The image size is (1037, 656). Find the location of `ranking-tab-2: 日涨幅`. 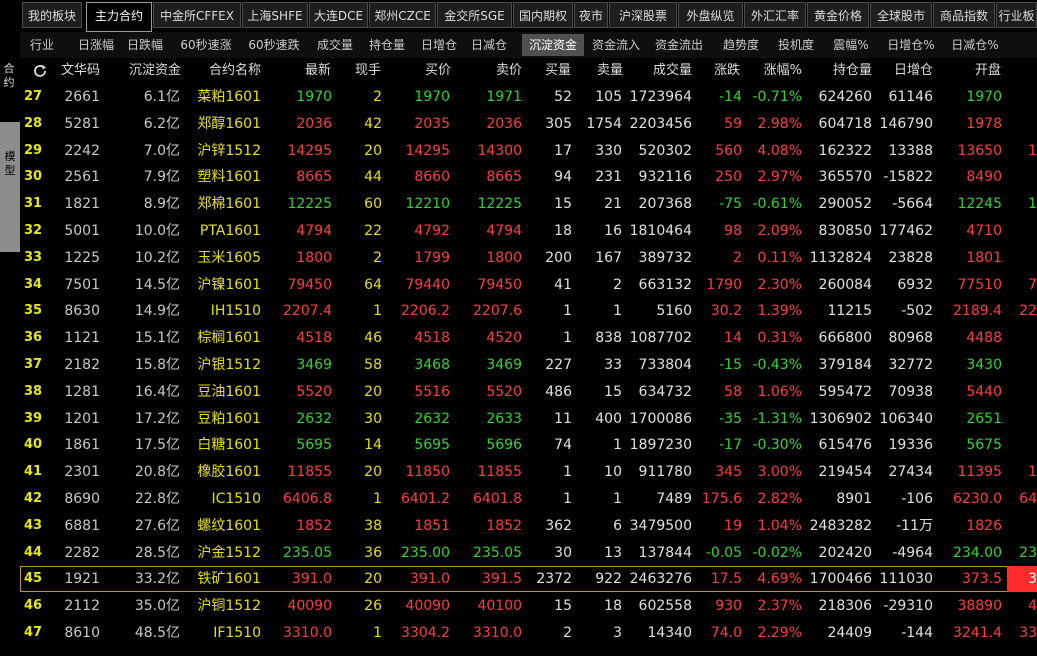

ranking-tab-2: 日涨幅 is located at coordinates (96, 45).